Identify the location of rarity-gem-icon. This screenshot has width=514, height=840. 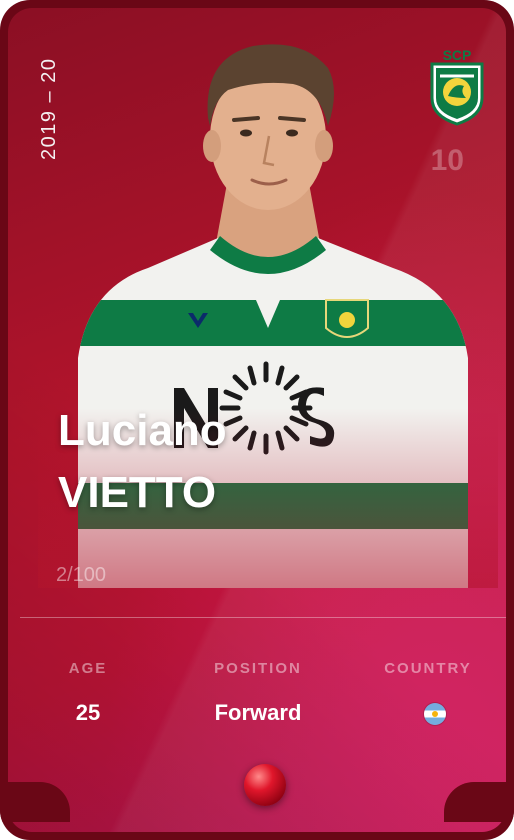
(265, 785).